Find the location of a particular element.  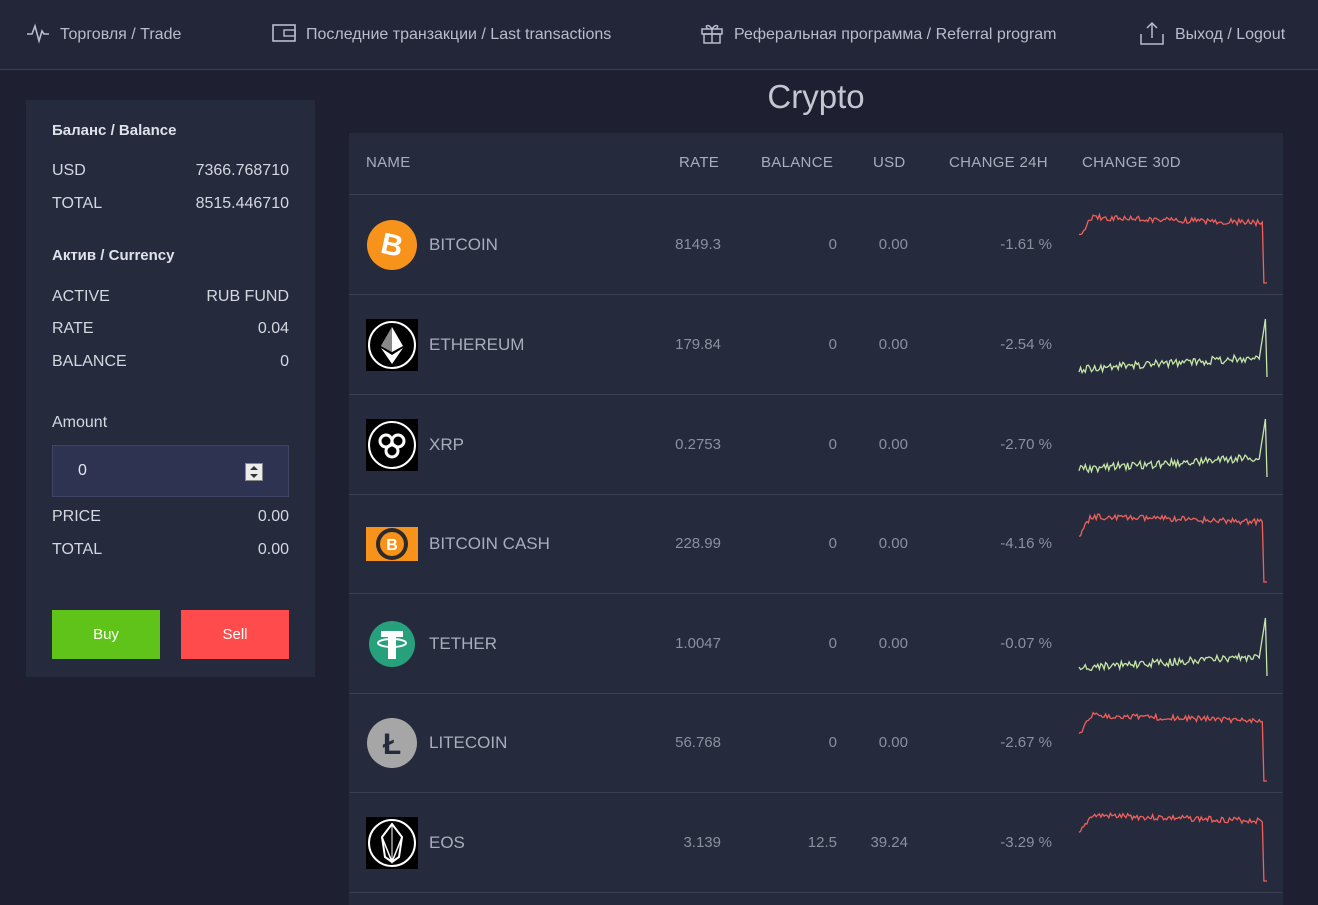

nav-logout-label: Выход / Logout is located at coordinates (1230, 34).